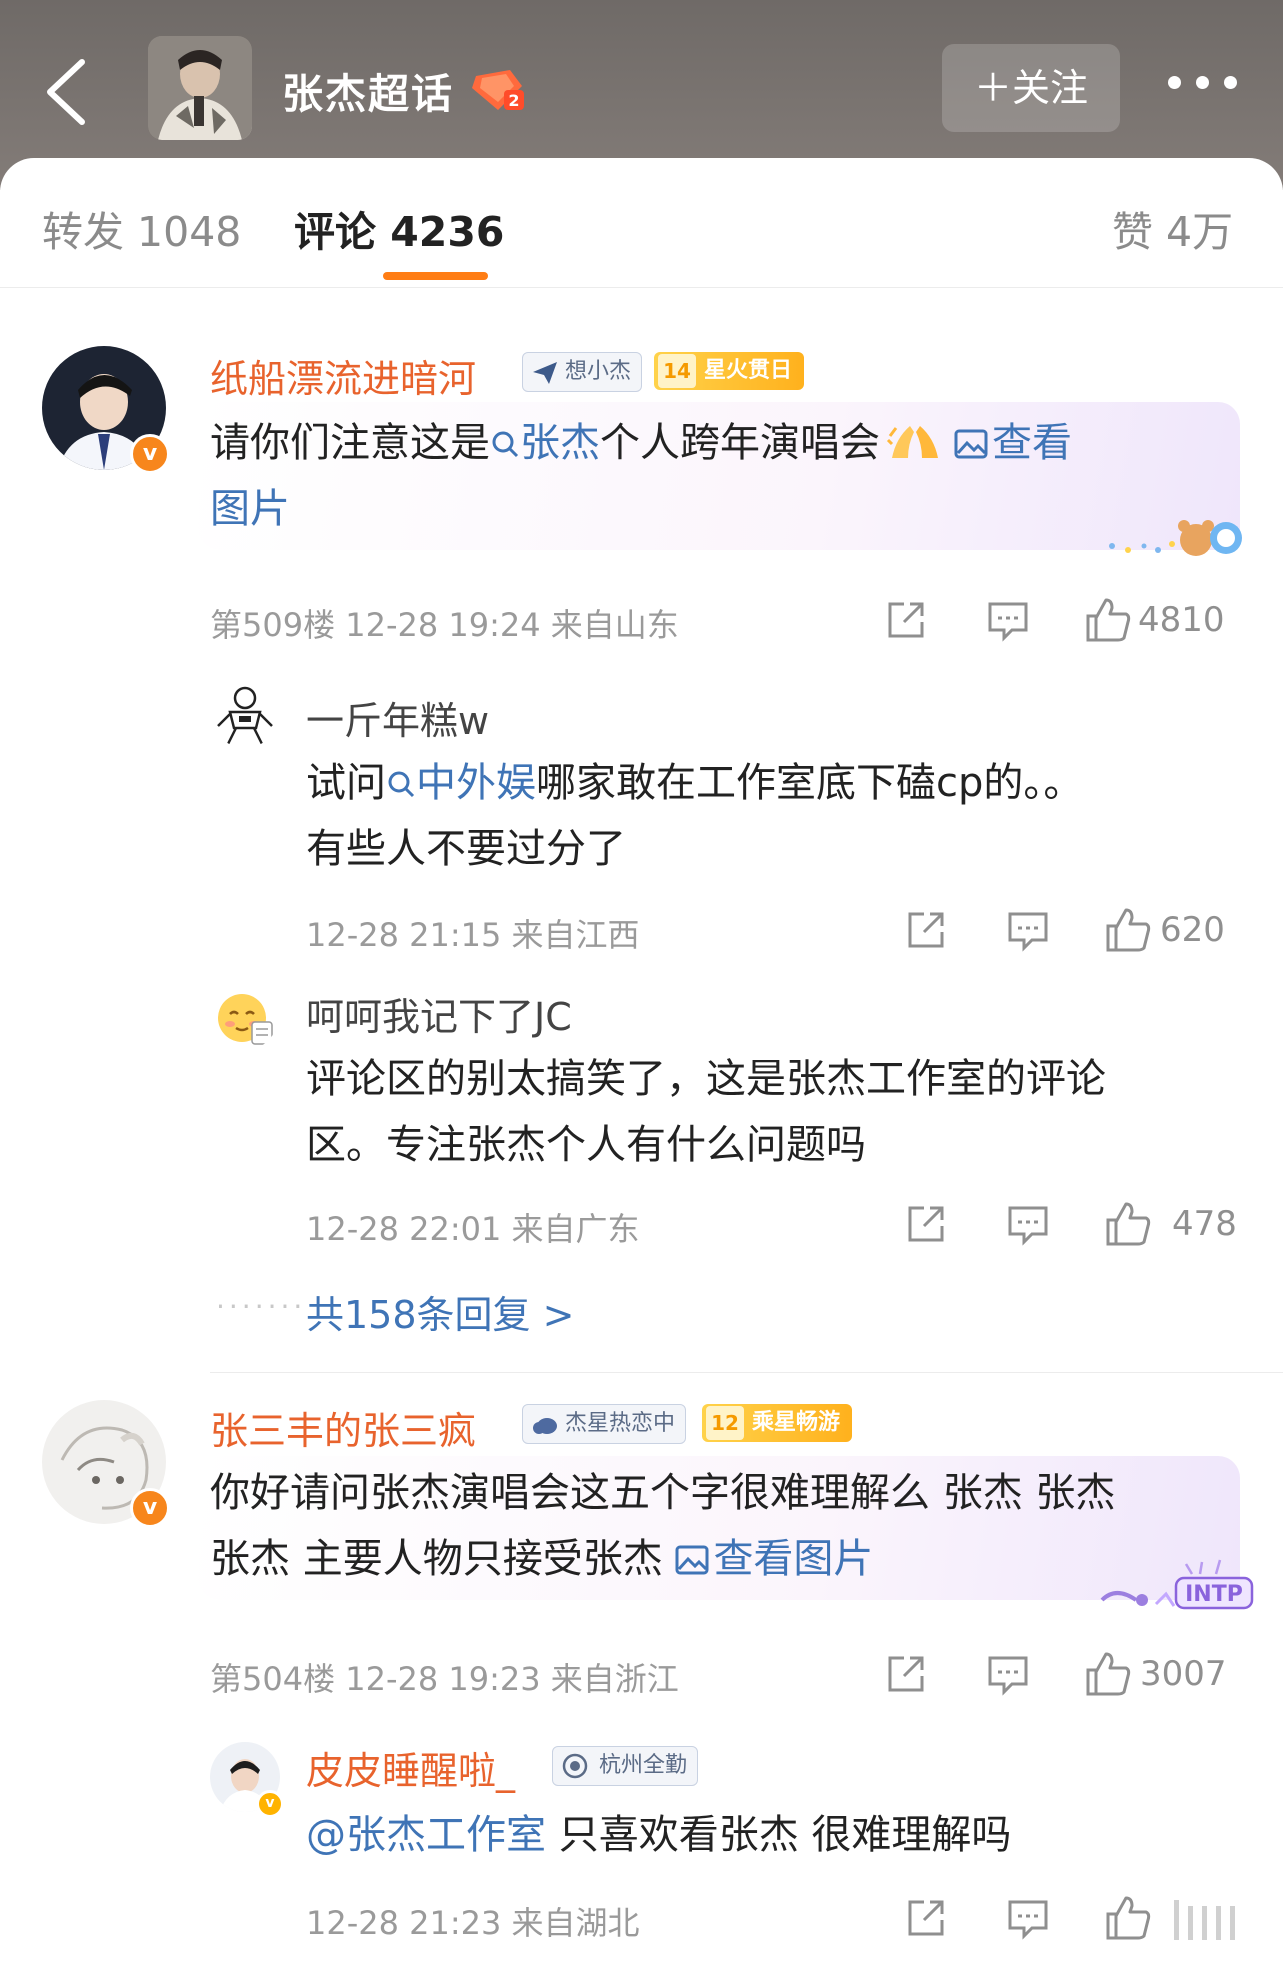 The image size is (1283, 1968). Describe the element at coordinates (1175, 538) in the screenshot. I see `bear-sticker-icon` at that location.